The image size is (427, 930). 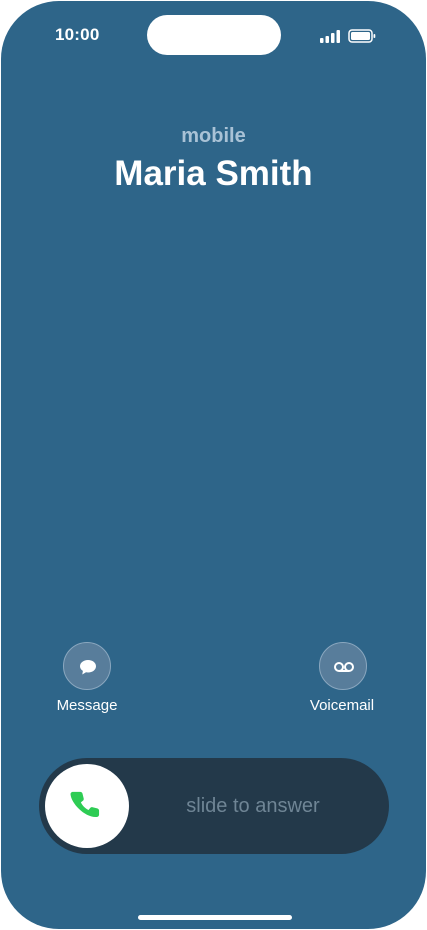 What do you see at coordinates (330, 36) in the screenshot?
I see `cellular-signal-icon` at bounding box center [330, 36].